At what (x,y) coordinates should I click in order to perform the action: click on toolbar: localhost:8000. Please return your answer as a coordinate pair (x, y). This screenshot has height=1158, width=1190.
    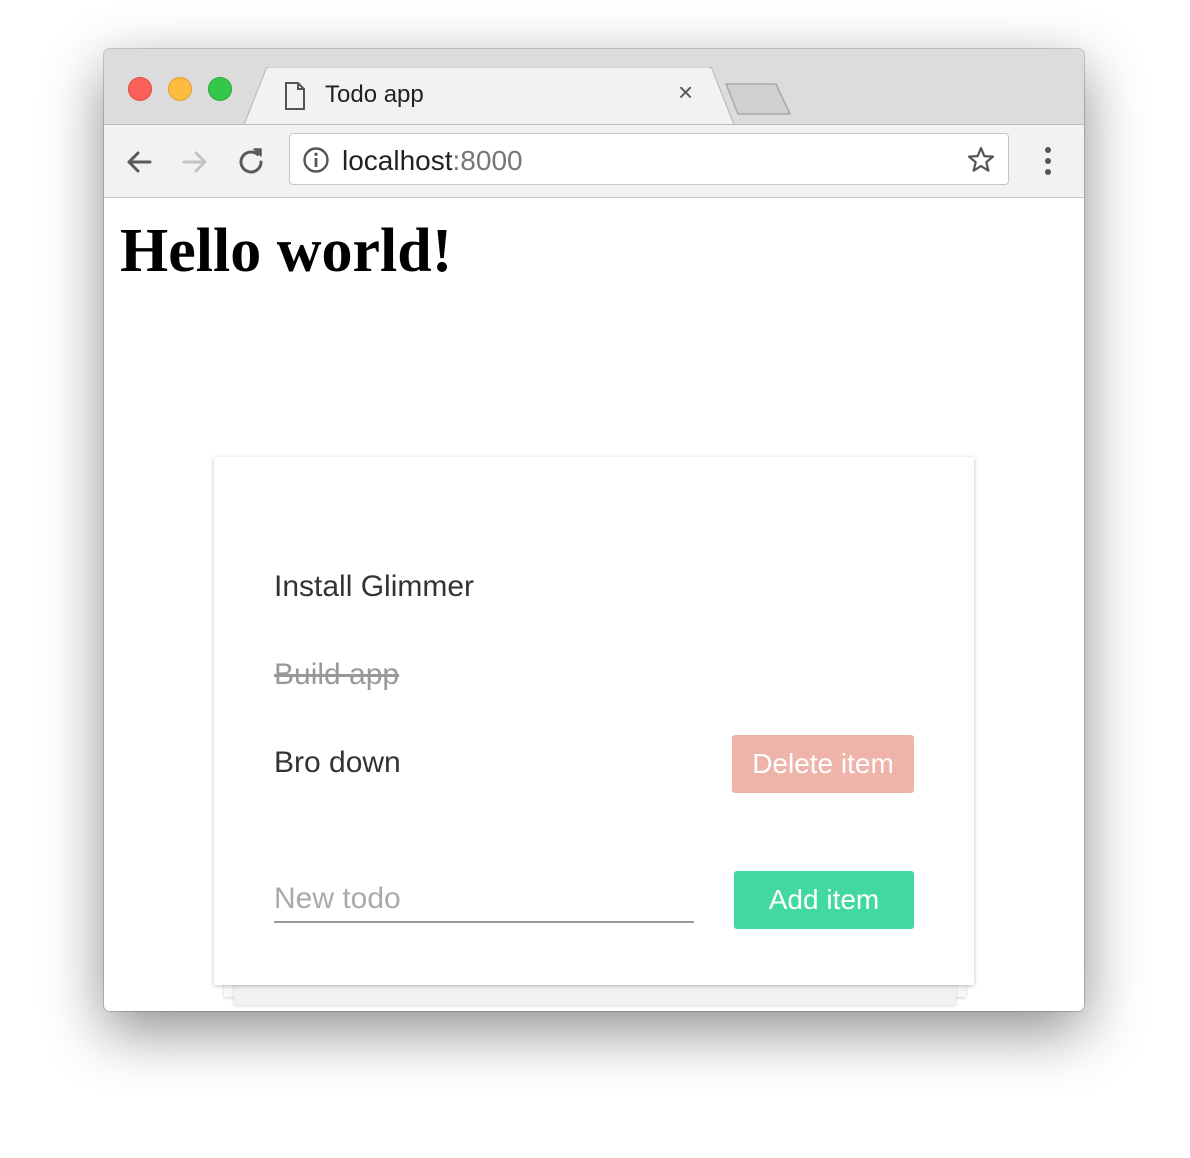
    Looking at the image, I should click on (594, 161).